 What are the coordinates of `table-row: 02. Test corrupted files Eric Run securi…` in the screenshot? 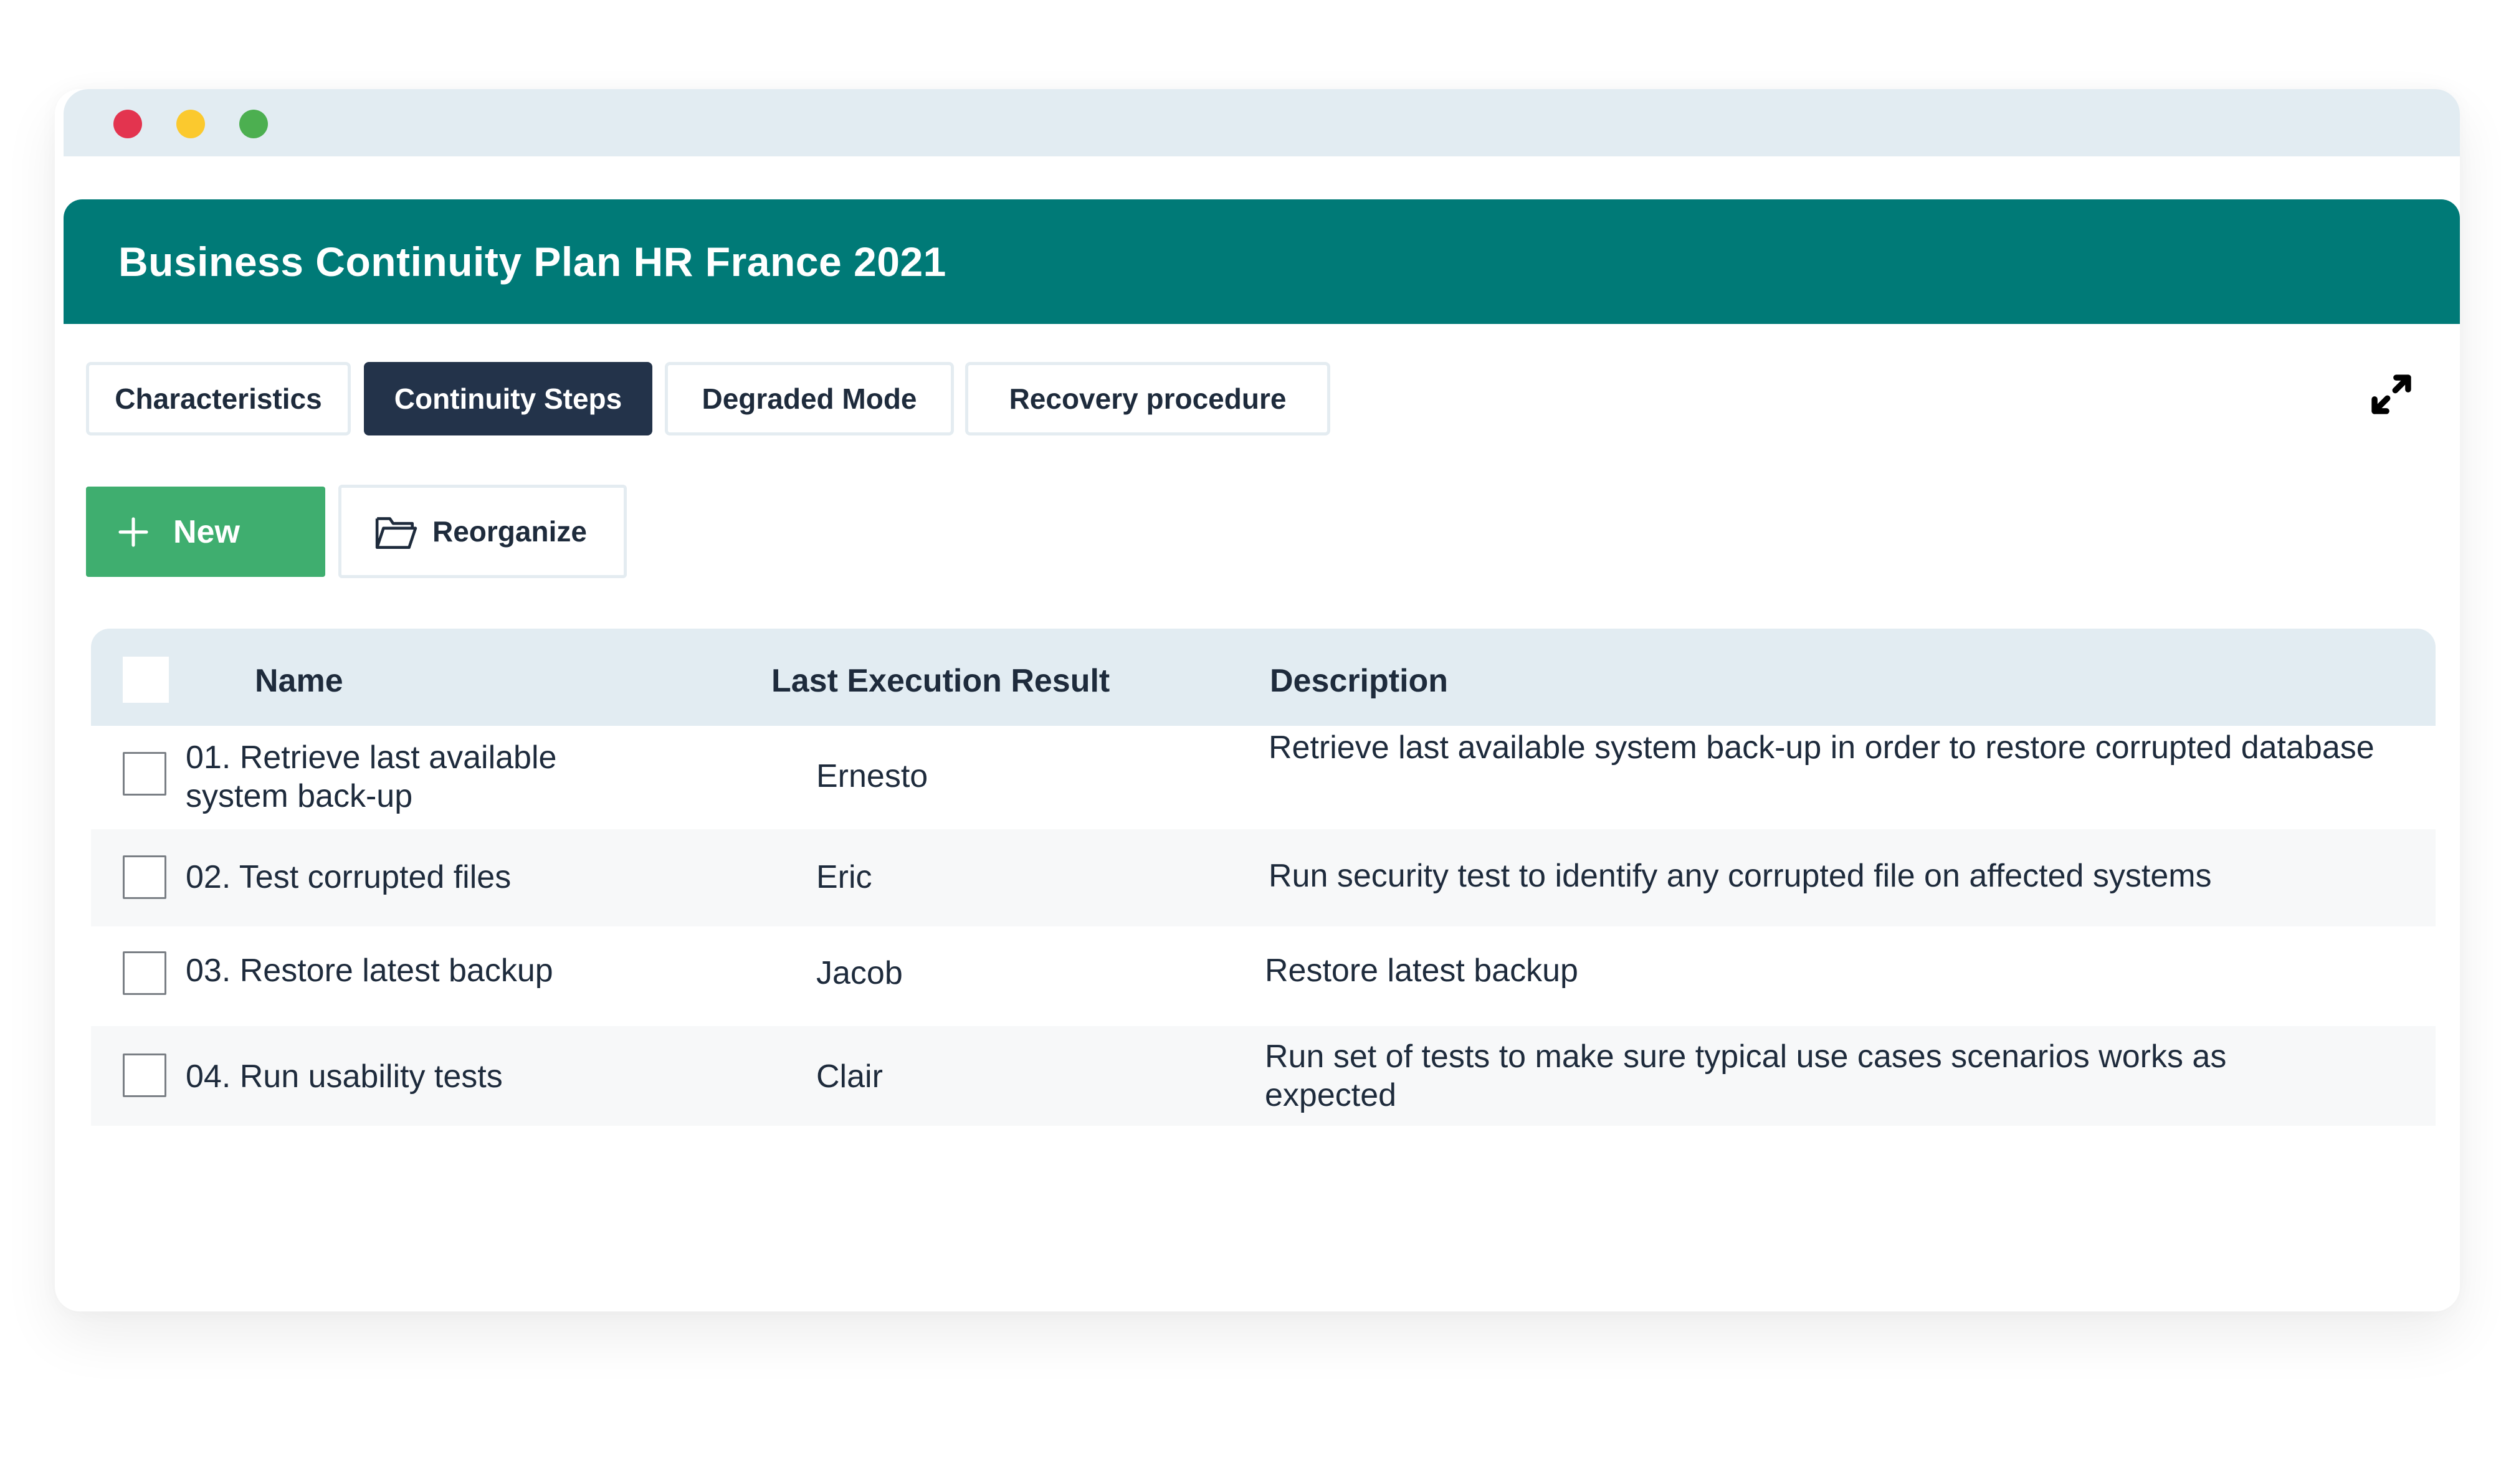 It's located at (1263, 877).